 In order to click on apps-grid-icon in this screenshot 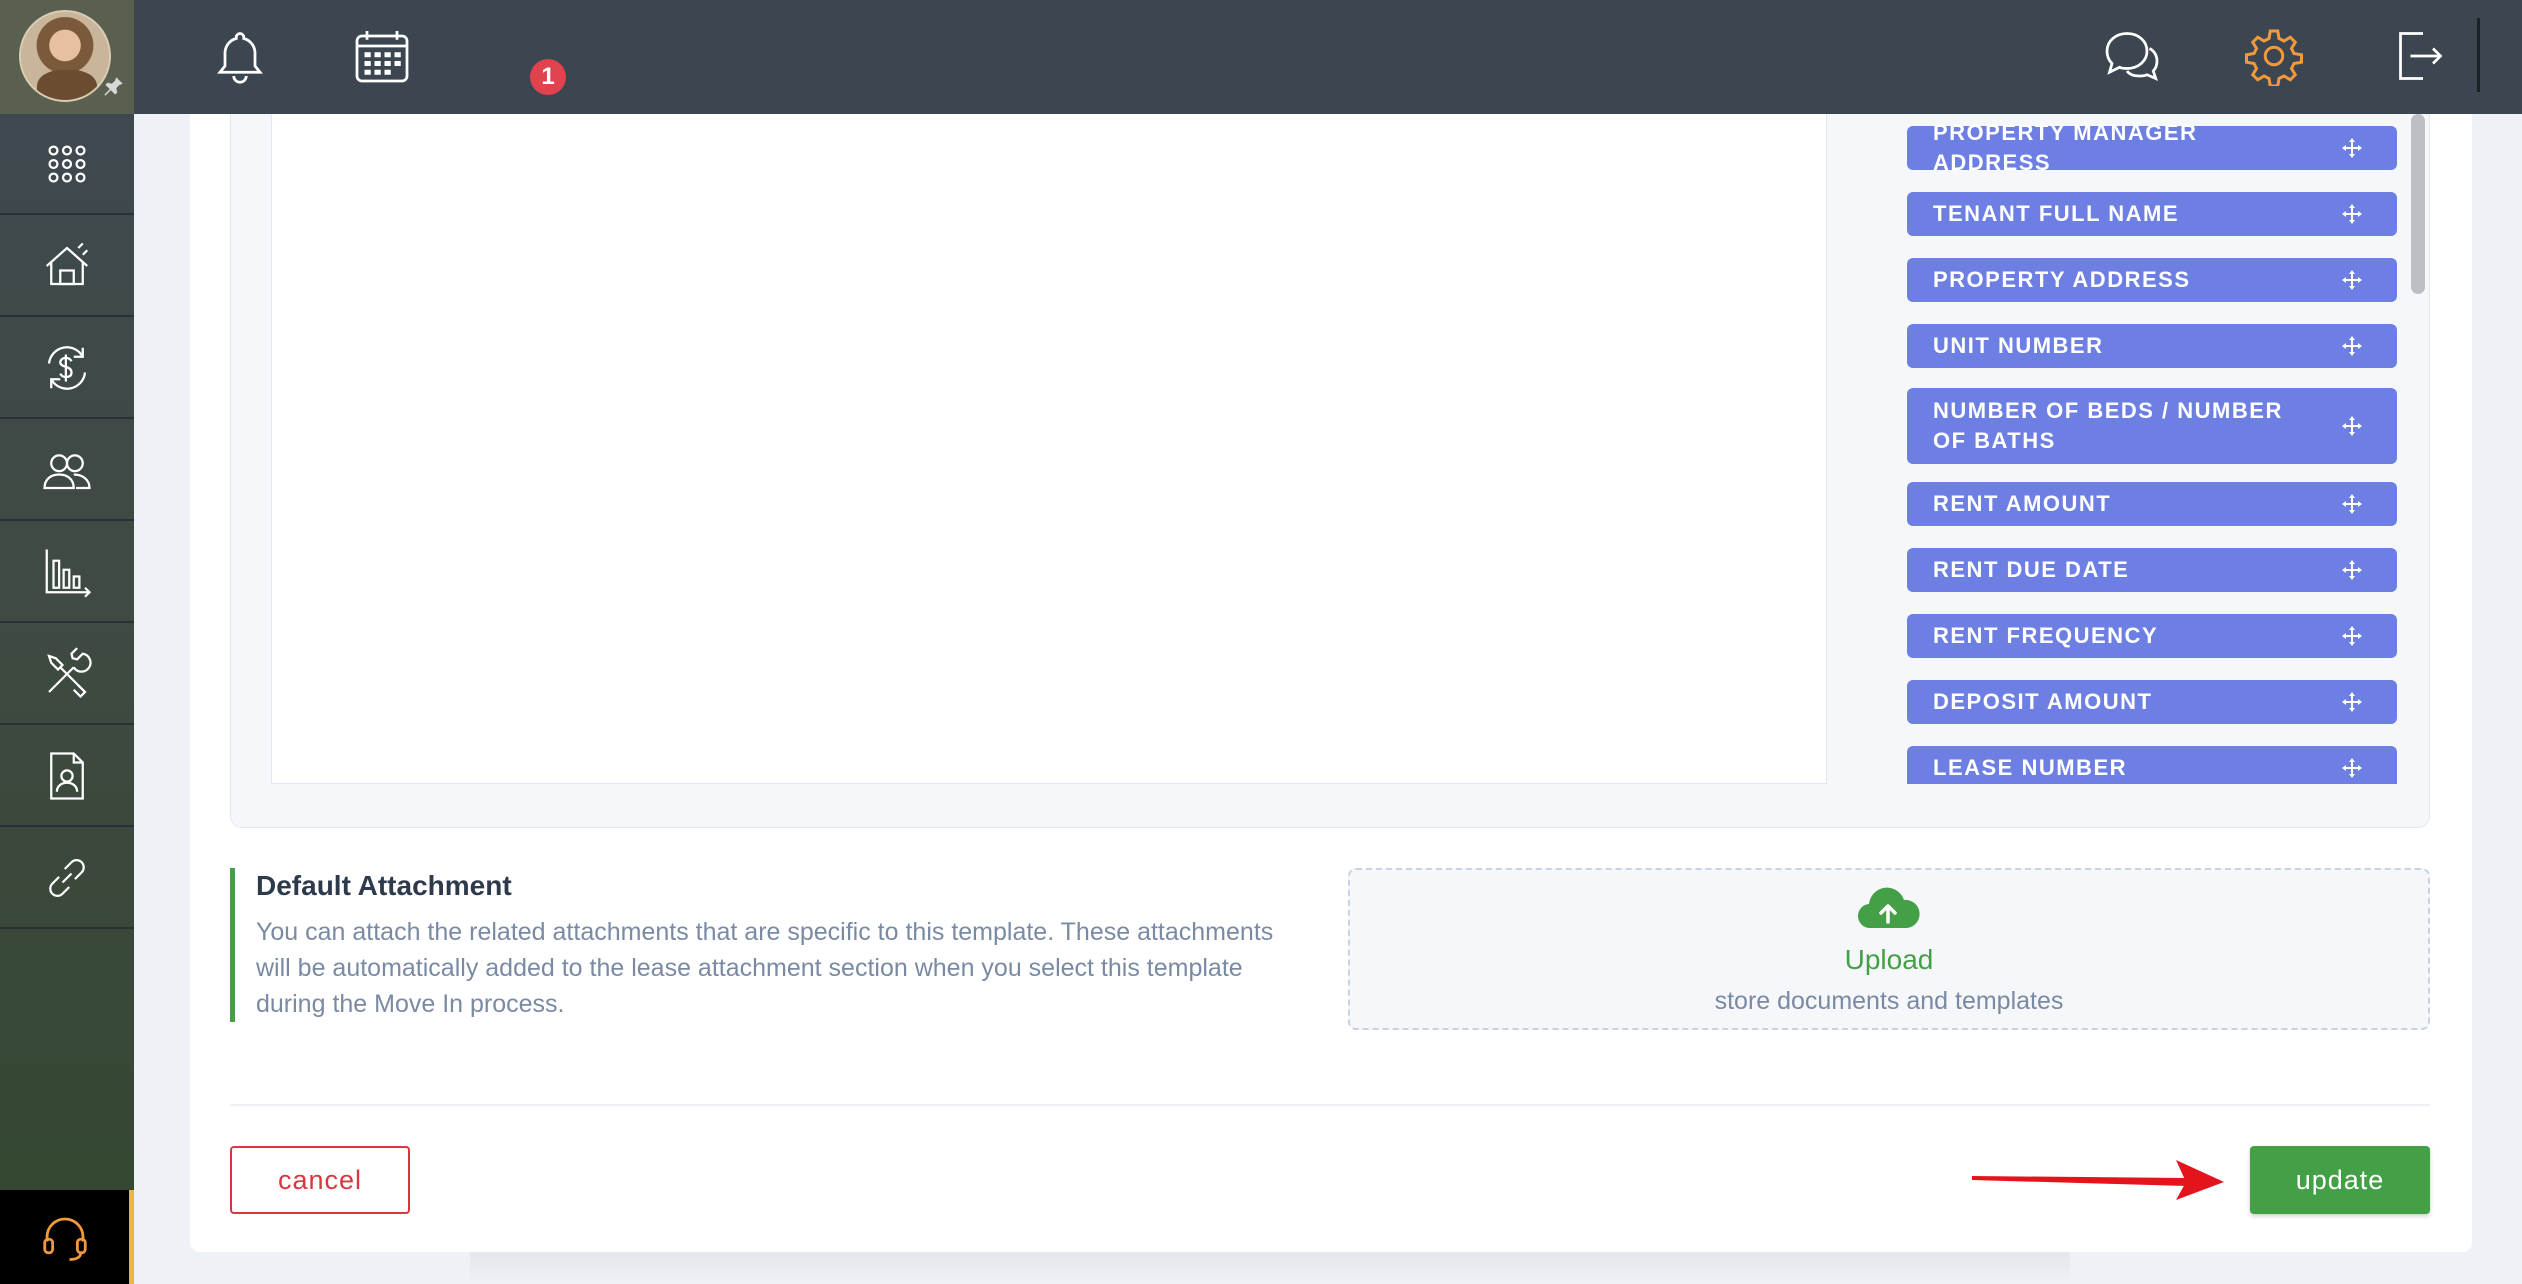, I will do `click(67, 163)`.